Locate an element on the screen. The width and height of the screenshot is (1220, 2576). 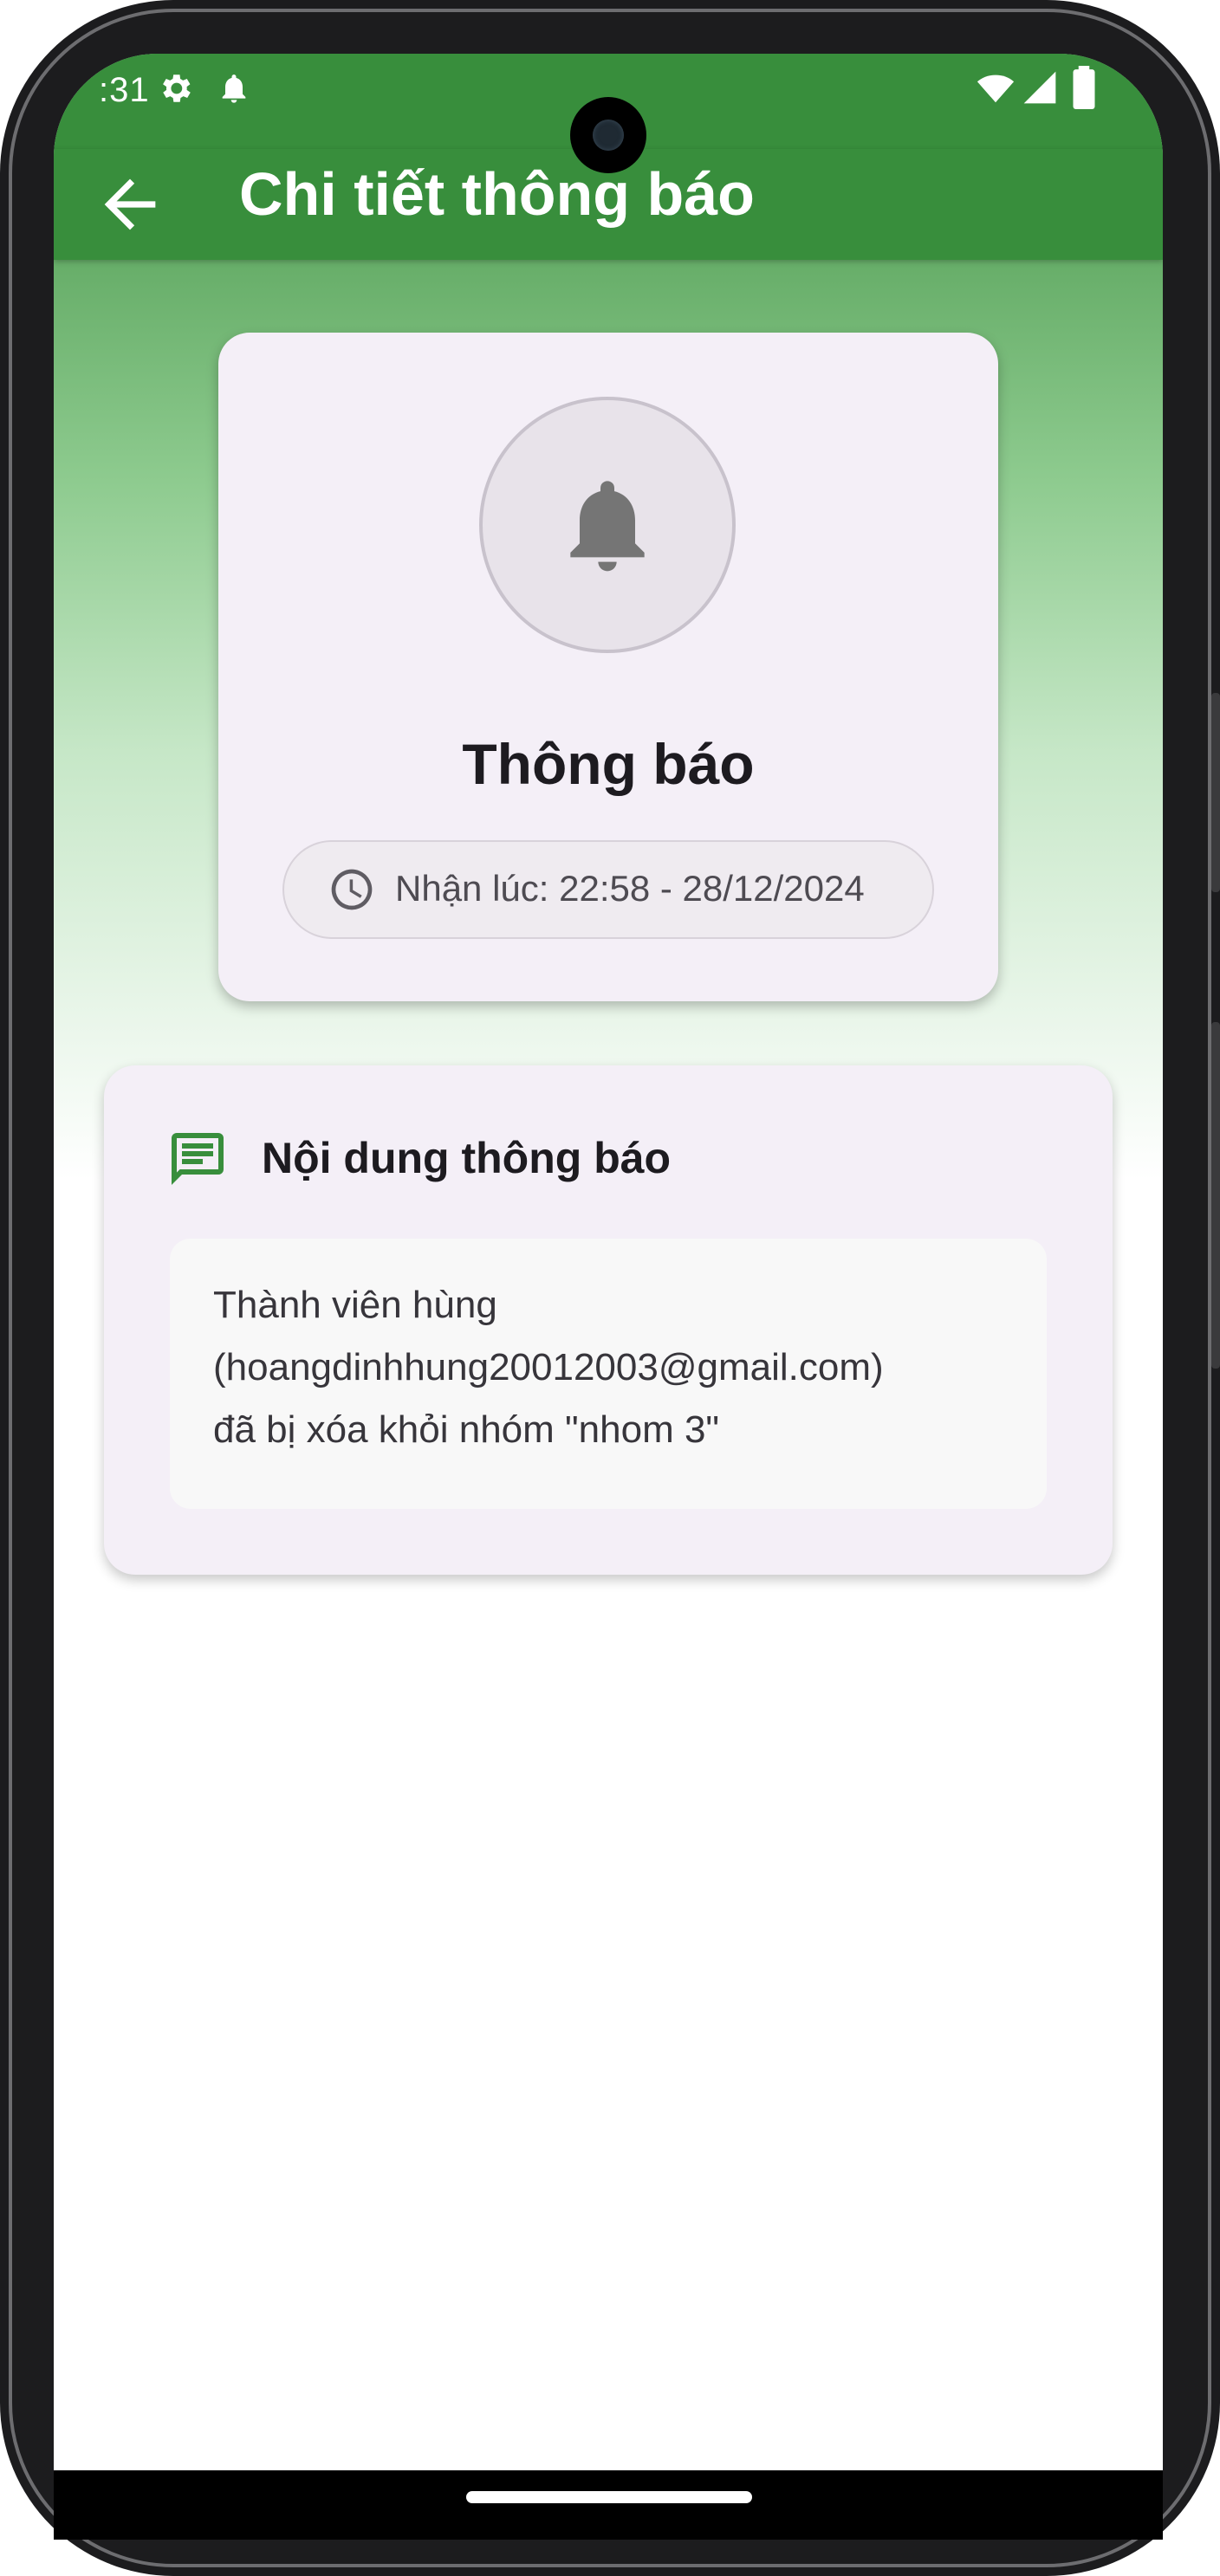
wifi-icon is located at coordinates (996, 90).